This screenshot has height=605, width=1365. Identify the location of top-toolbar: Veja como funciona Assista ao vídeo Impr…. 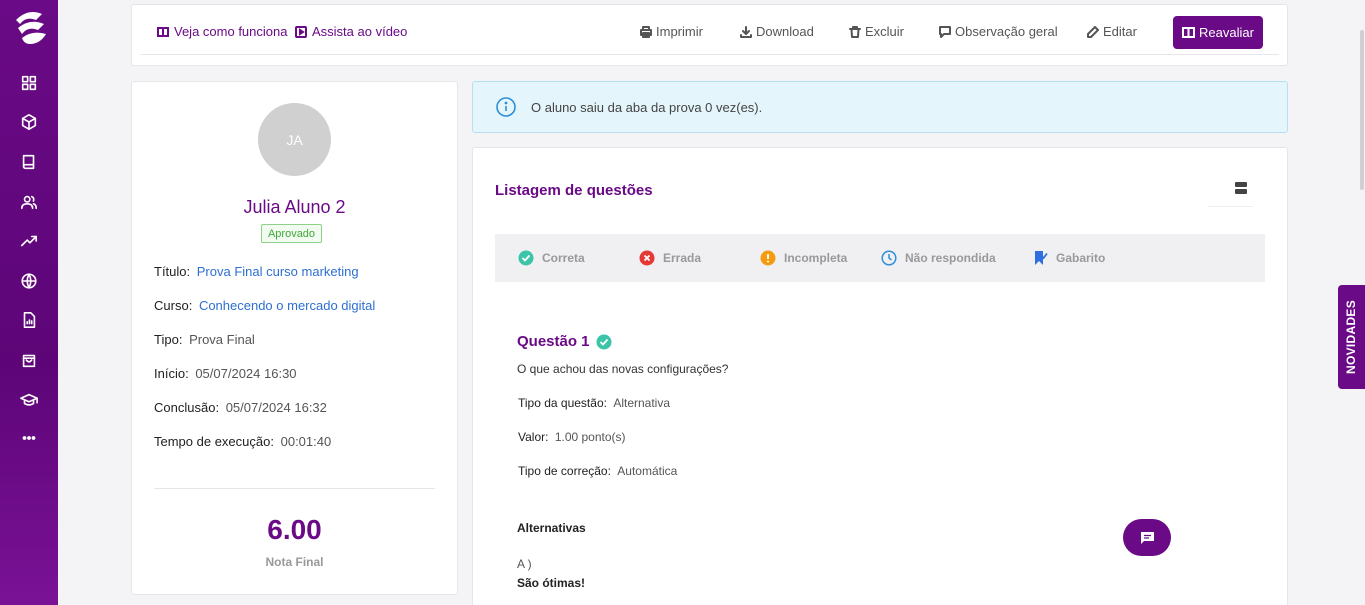
(709, 35).